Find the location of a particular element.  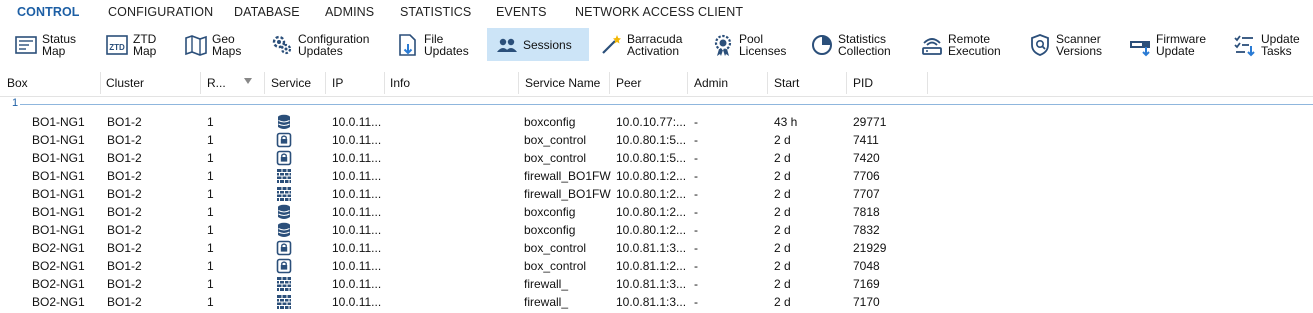

remote-execution-label-line2: Execution is located at coordinates (974, 50).